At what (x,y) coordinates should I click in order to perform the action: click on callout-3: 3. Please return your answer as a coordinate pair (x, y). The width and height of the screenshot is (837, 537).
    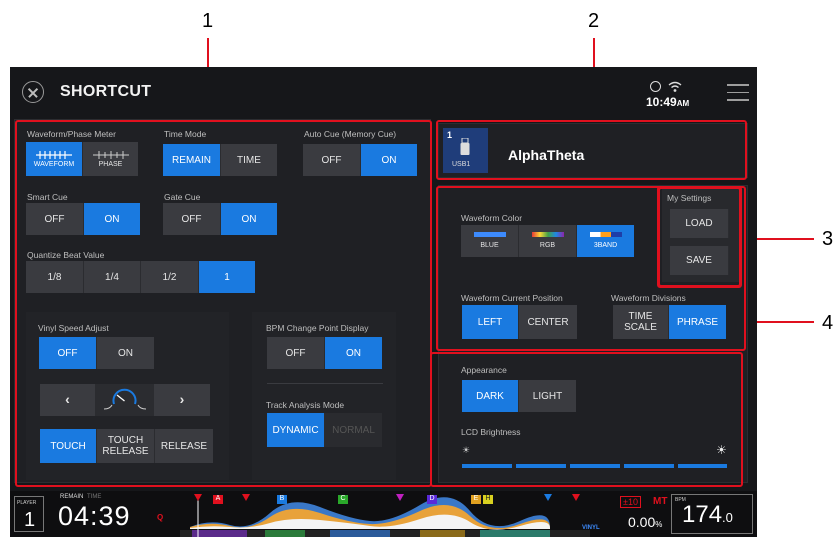
    Looking at the image, I should click on (828, 239).